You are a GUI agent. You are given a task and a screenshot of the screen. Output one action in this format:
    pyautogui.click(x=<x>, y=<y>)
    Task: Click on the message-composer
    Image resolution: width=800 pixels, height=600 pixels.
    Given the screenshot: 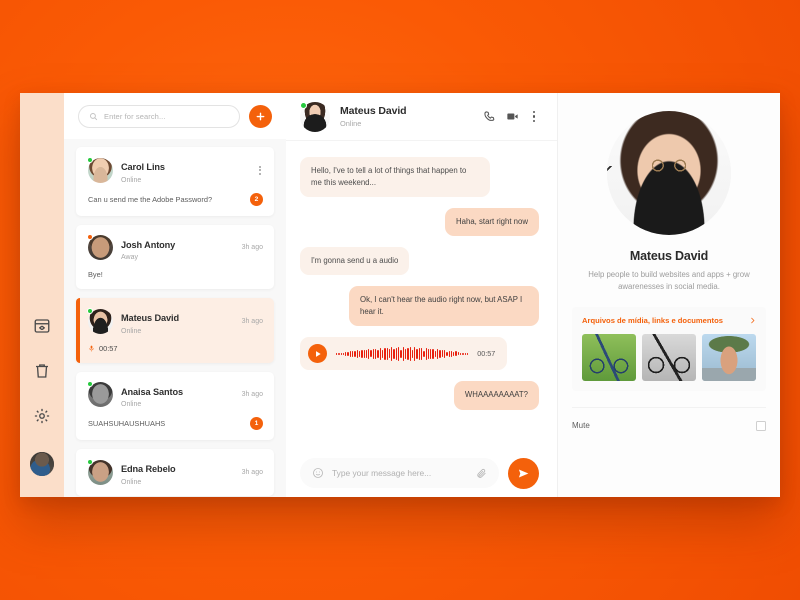 What is the action you would take?
    pyautogui.click(x=421, y=473)
    